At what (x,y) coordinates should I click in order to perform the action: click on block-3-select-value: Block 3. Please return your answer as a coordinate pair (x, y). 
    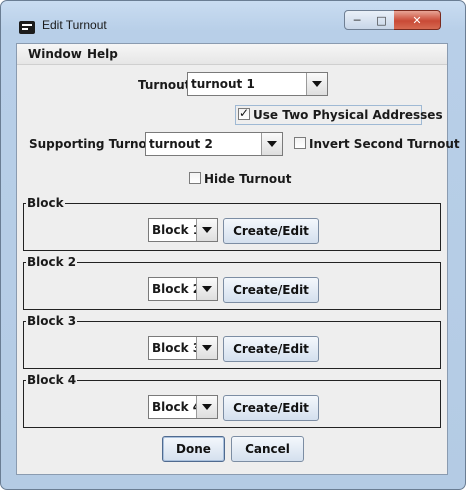
    Looking at the image, I should click on (177, 348).